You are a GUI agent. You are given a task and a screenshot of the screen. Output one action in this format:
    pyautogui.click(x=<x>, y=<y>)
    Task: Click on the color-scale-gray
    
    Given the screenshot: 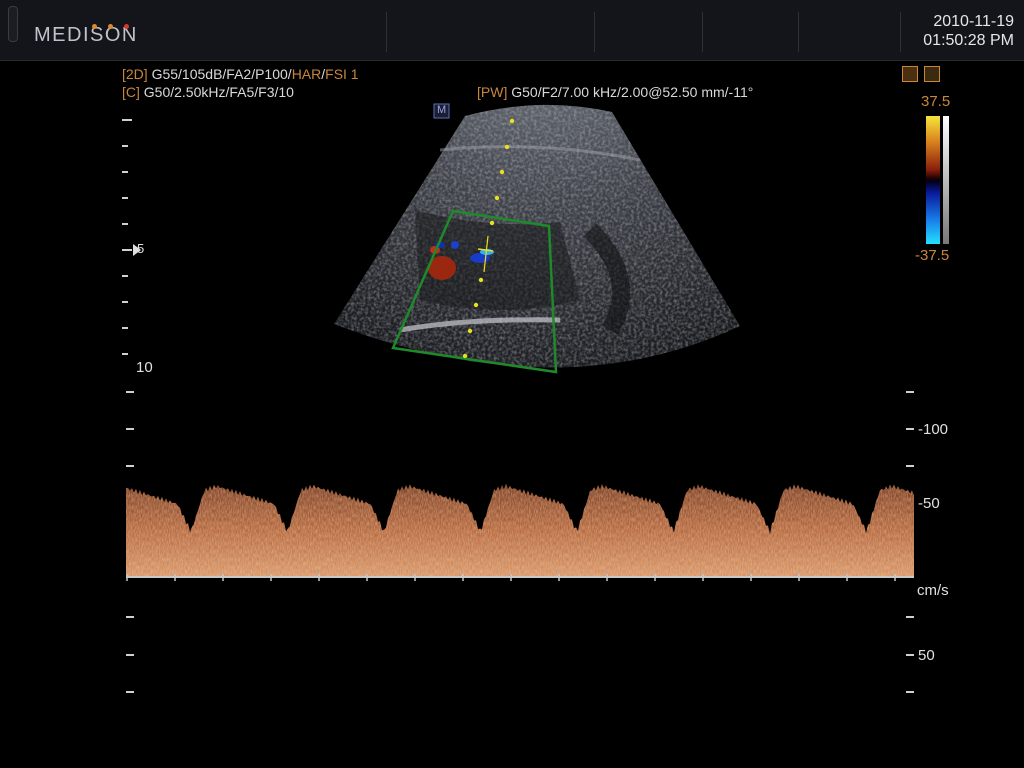 What is the action you would take?
    pyautogui.click(x=946, y=180)
    